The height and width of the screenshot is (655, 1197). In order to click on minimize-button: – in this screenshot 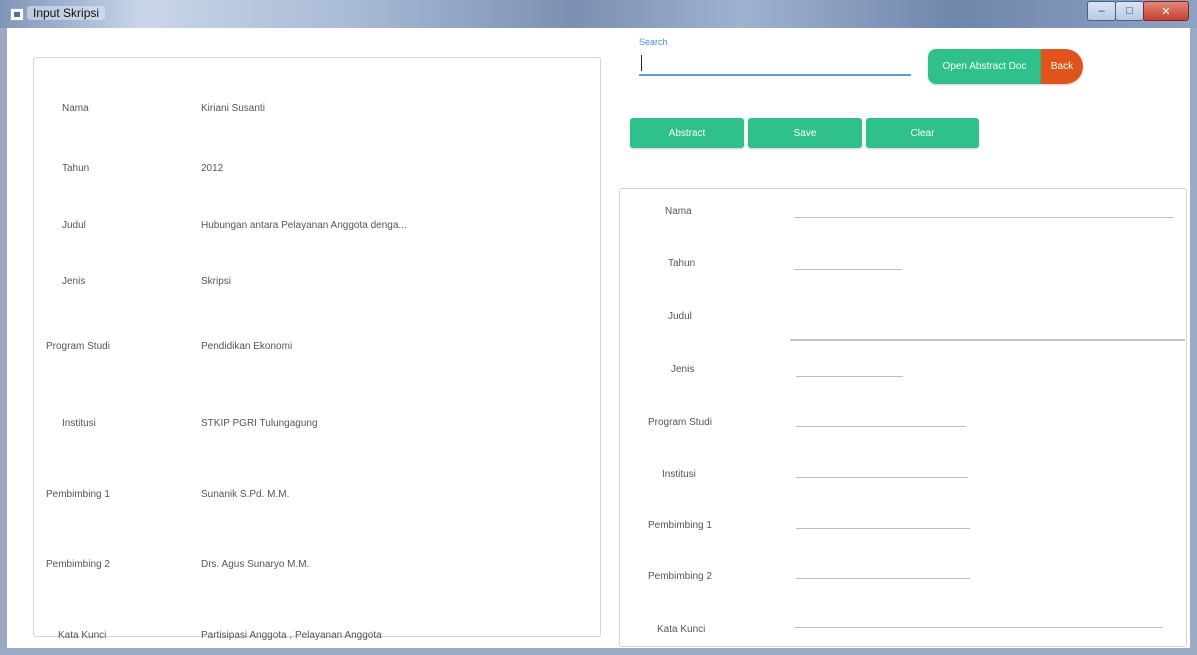, I will do `click(1101, 11)`.